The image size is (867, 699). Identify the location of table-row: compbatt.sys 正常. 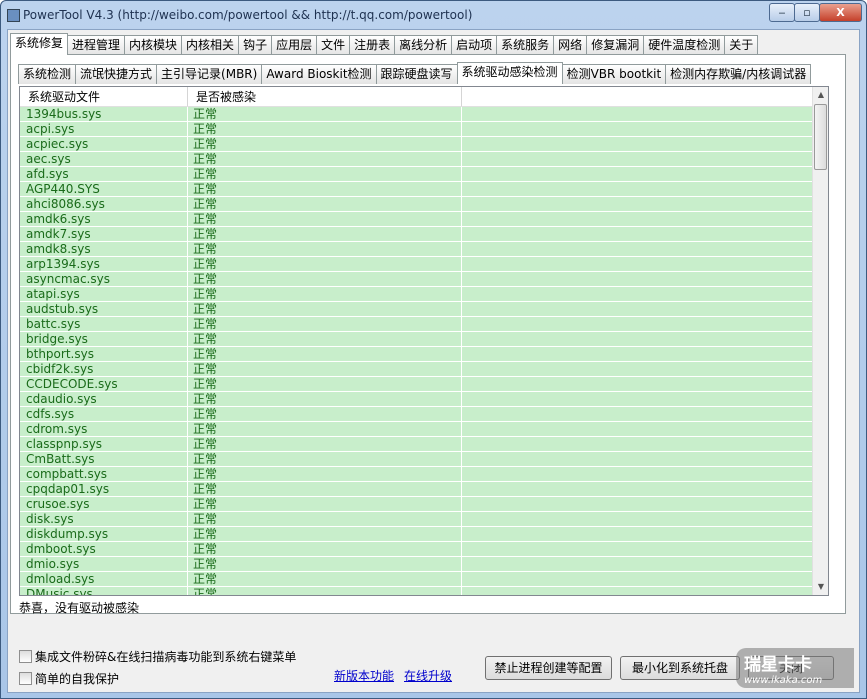
(416, 474).